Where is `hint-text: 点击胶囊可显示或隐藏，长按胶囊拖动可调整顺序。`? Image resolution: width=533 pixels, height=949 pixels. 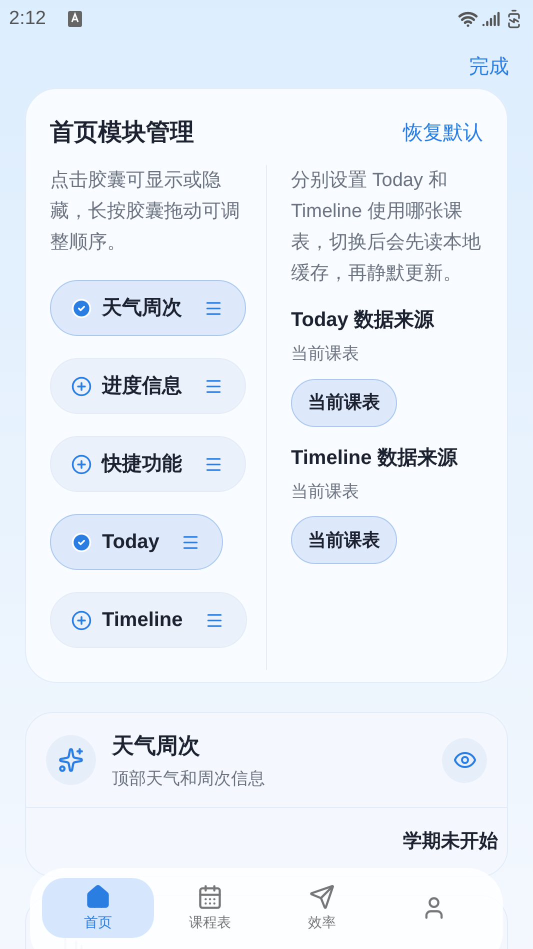 hint-text: 点击胶囊可显示或隐藏，长按胶囊拖动可调整顺序。 is located at coordinates (145, 212).